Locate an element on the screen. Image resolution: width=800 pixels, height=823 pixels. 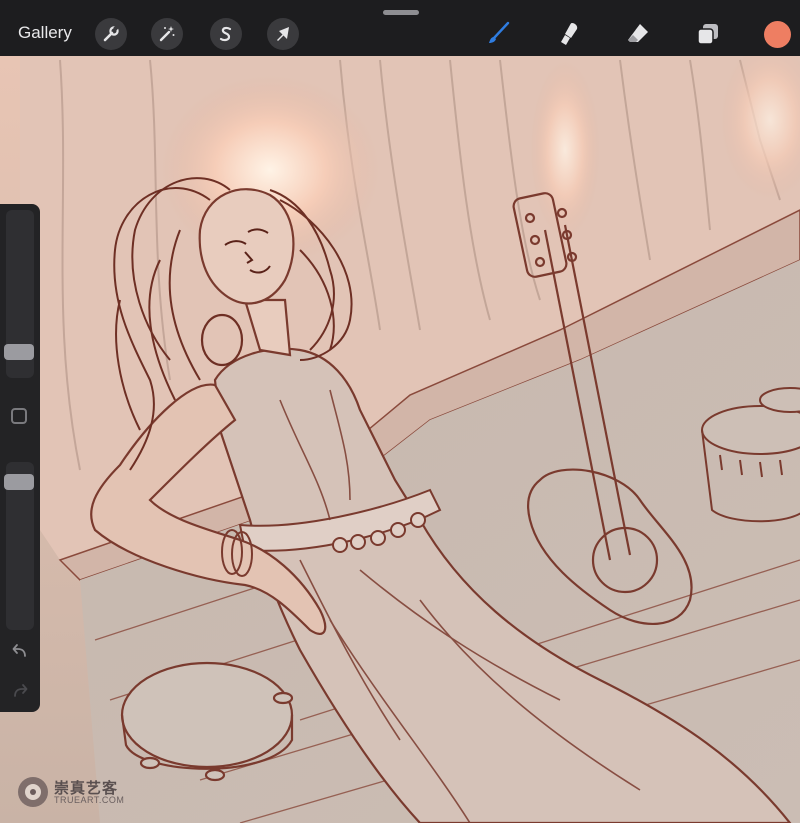
smudge-finger-icon is located at coordinates (569, 34).